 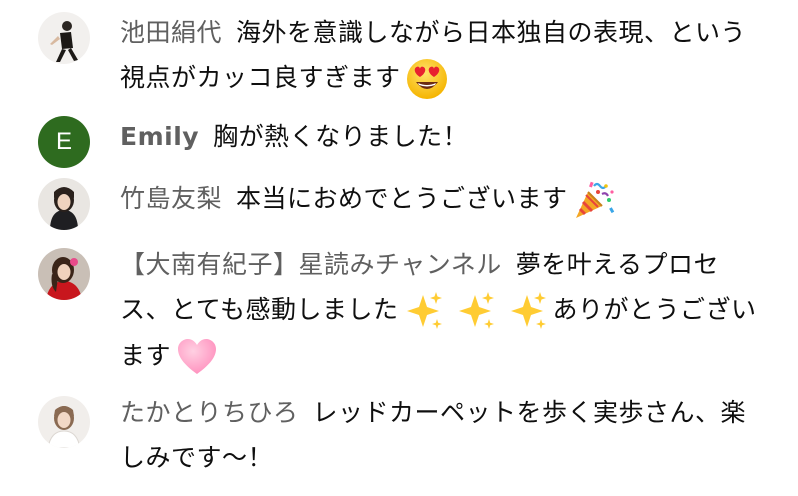 I want to click on heart-eyes-emoji, so click(x=427, y=79).